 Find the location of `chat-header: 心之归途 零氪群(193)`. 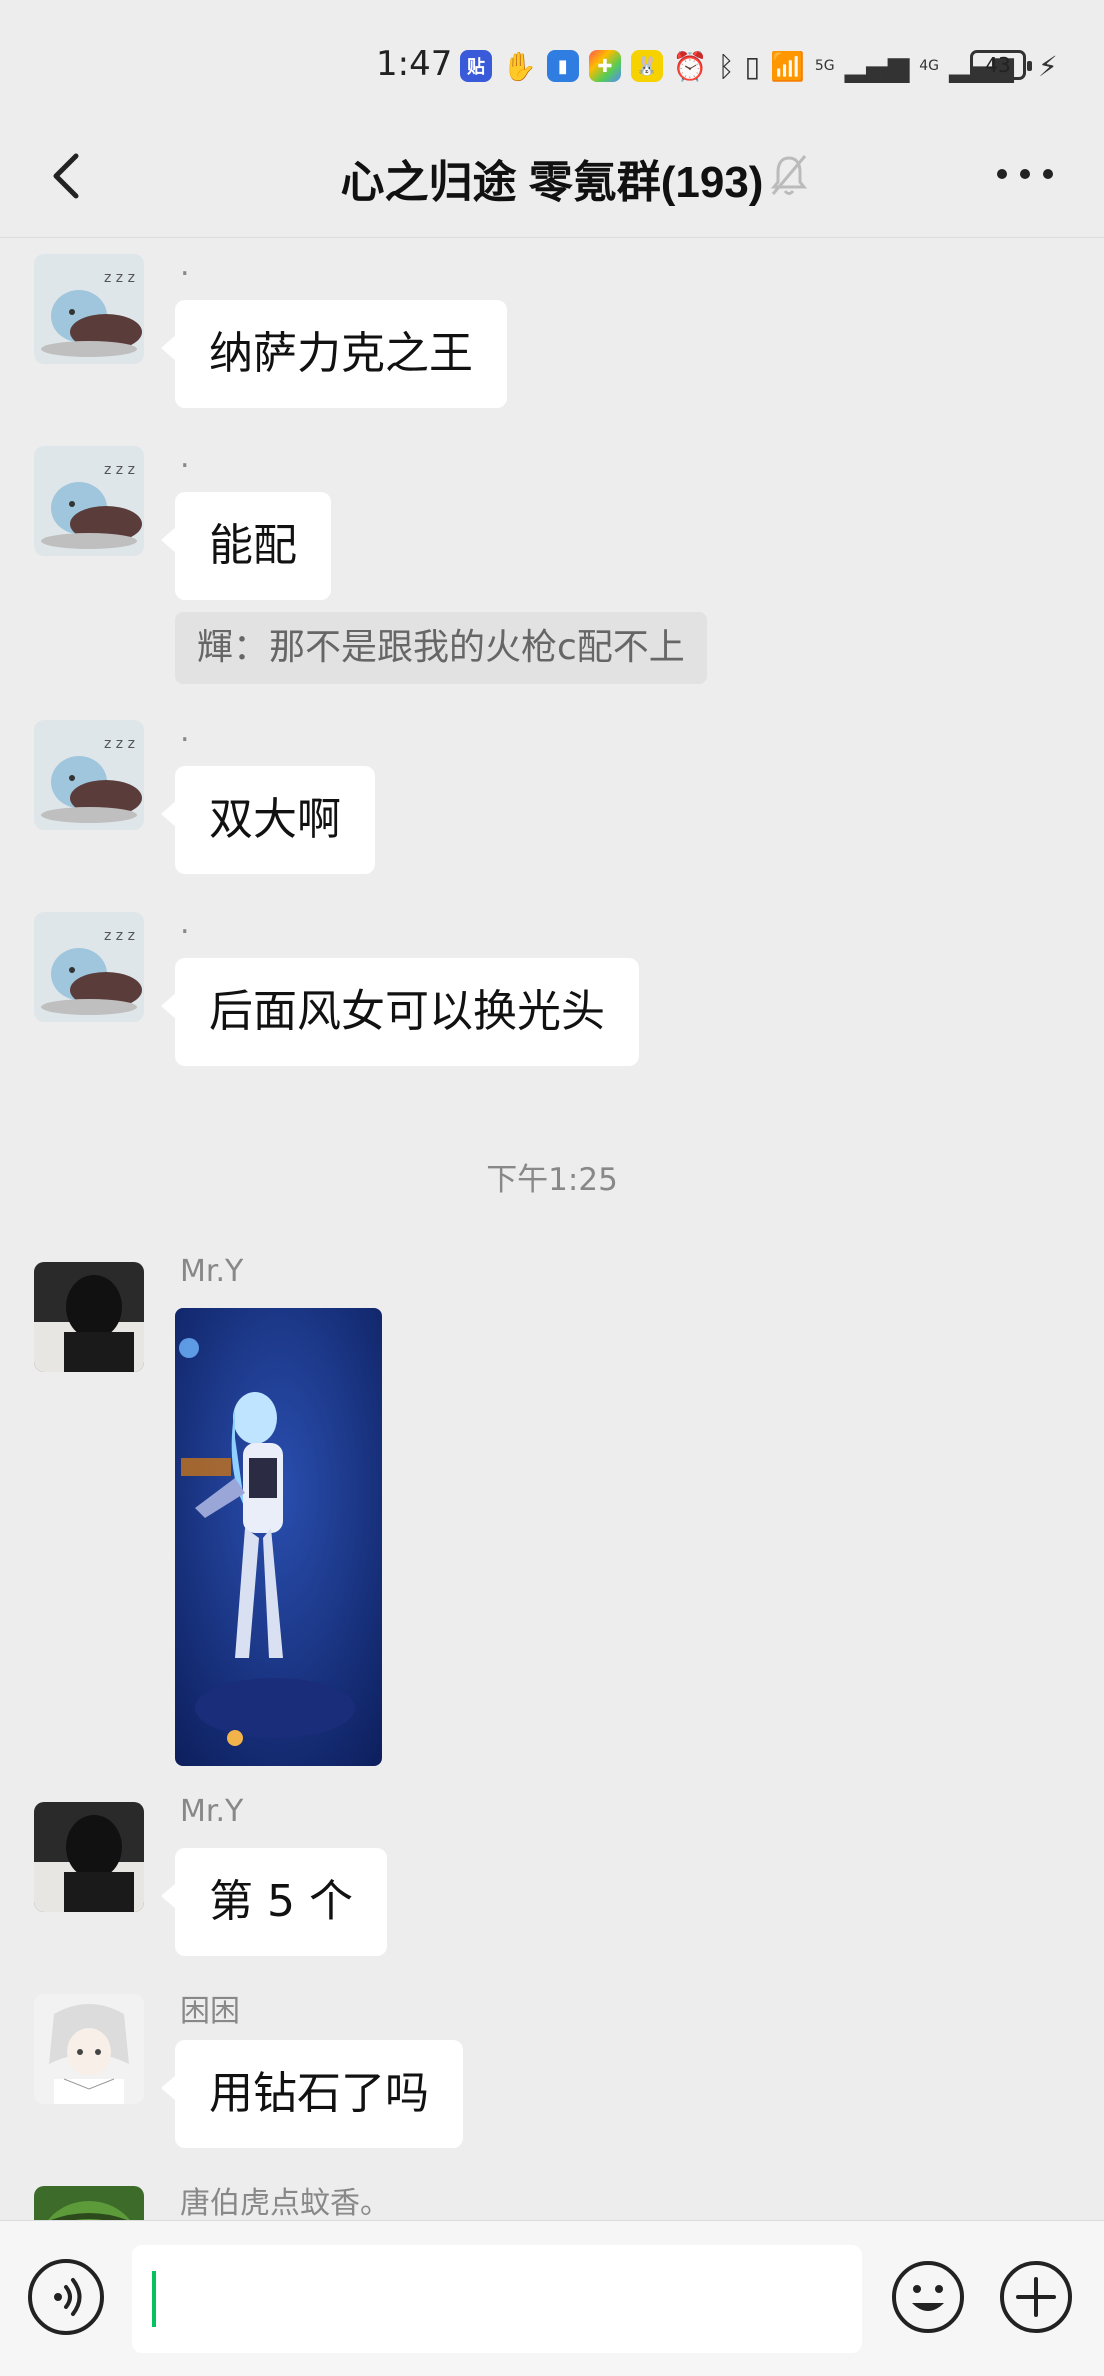

chat-header: 心之归途 零氪群(193) is located at coordinates (552, 179).